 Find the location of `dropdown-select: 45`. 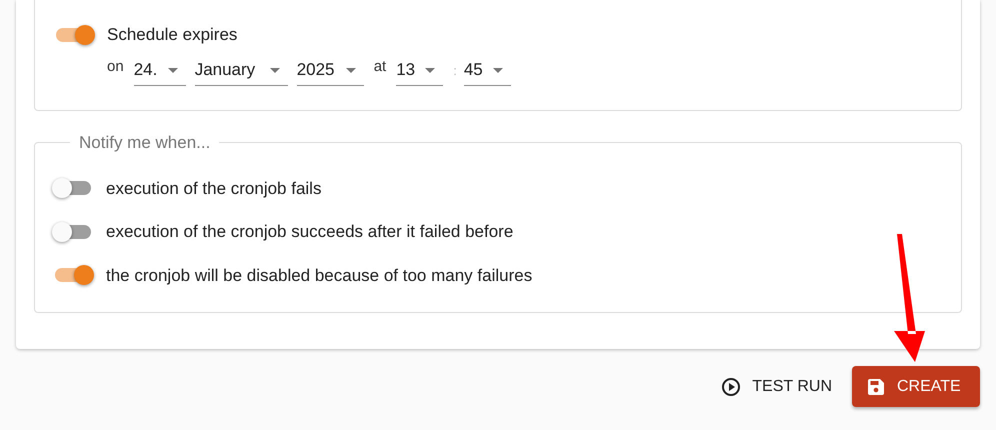

dropdown-select: 45 is located at coordinates (487, 71).